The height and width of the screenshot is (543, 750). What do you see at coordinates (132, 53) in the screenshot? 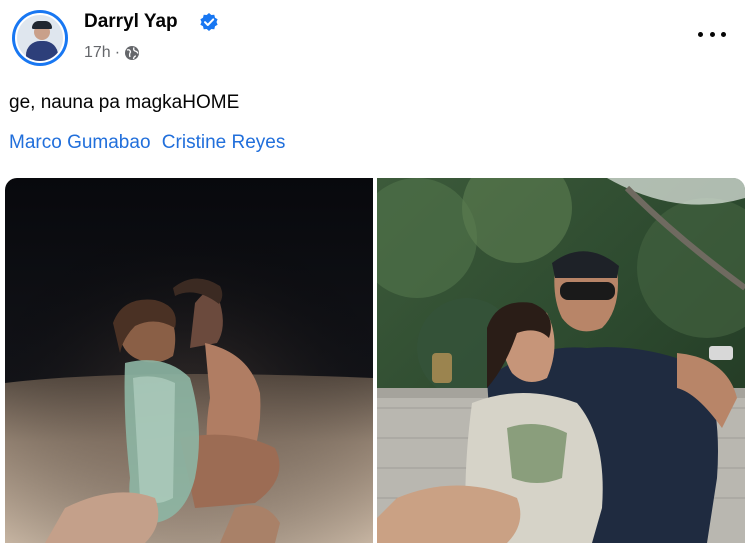
I see `globe-icon` at bounding box center [132, 53].